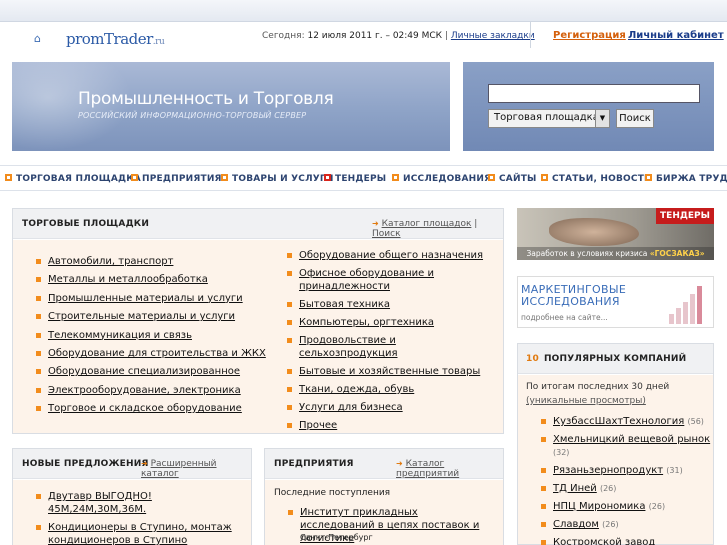  I want to click on cabinet-link: Личный кабинет, so click(676, 35).